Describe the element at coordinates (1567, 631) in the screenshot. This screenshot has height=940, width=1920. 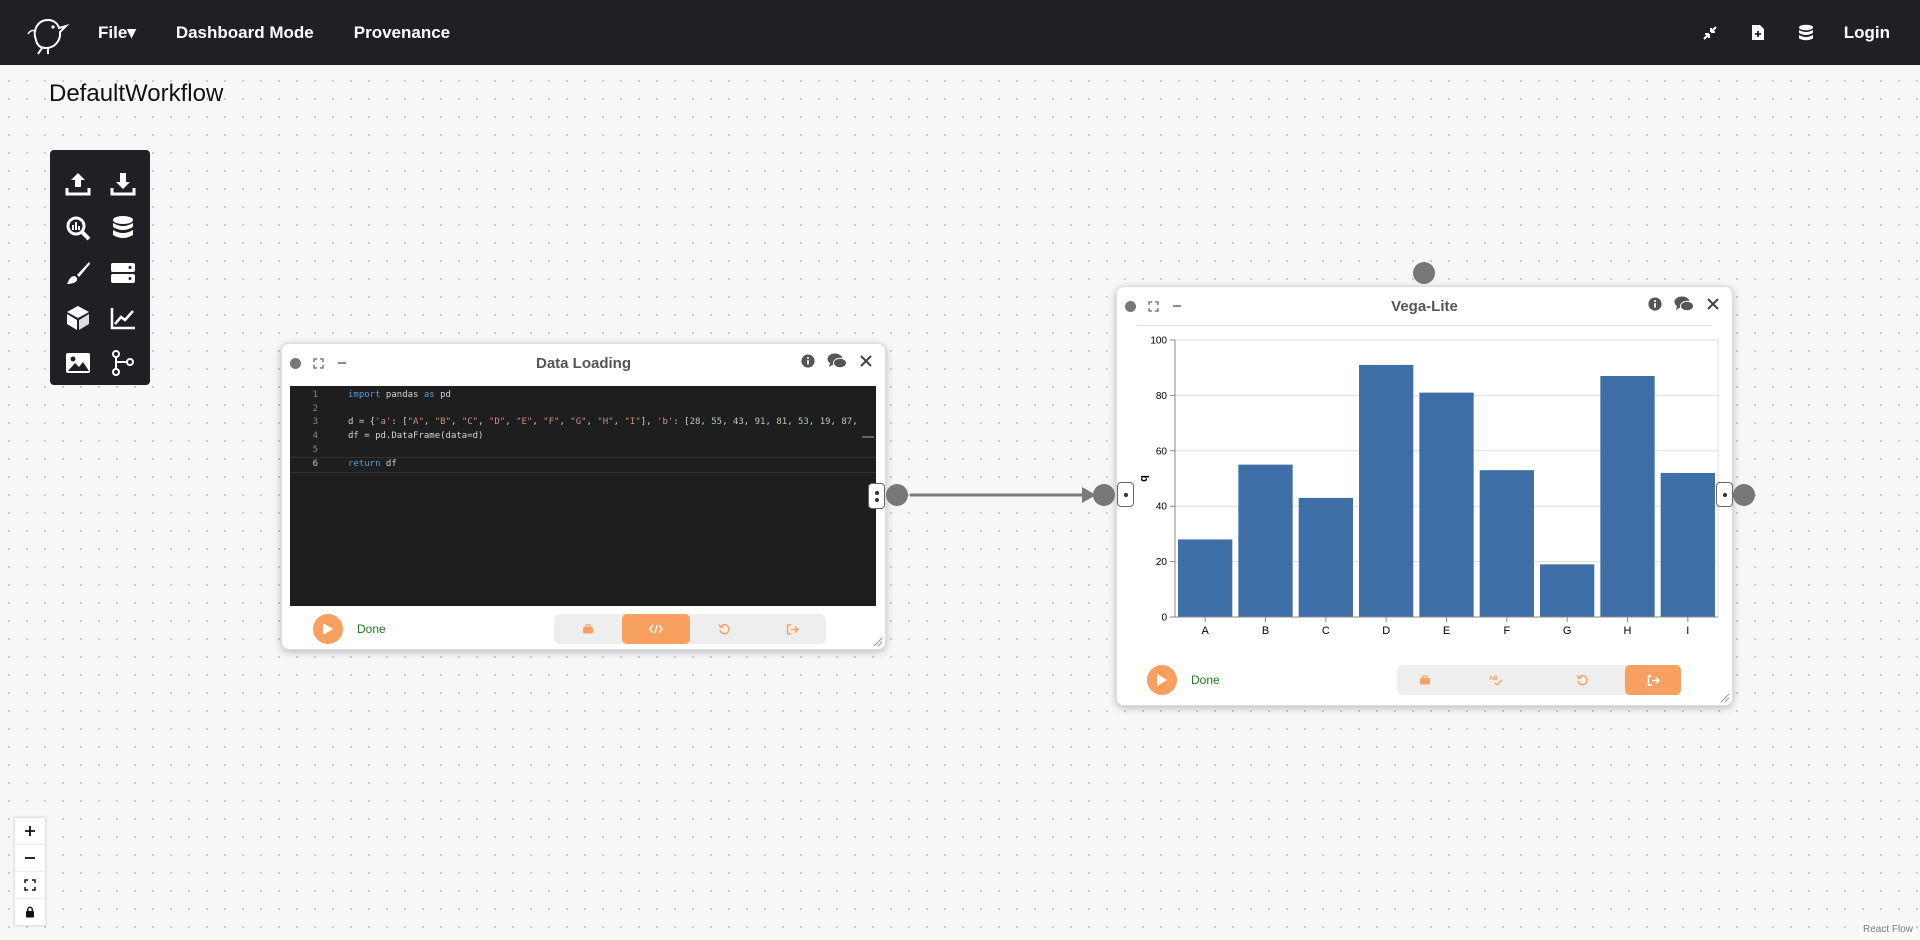
I see `x-tick-label: G` at that location.